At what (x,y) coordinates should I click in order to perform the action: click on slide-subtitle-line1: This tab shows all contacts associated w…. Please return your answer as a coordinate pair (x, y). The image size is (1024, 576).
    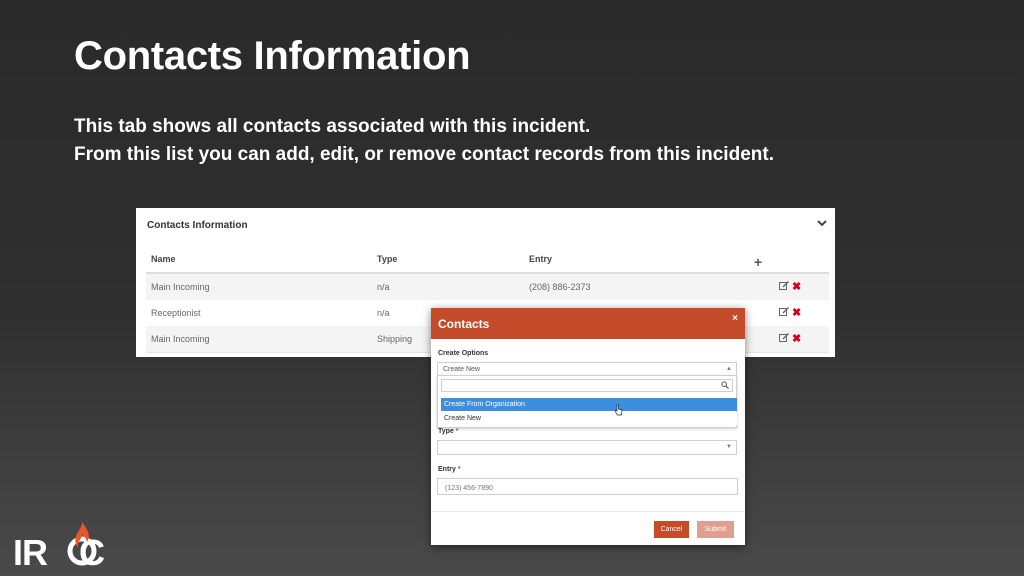
    Looking at the image, I should click on (332, 126).